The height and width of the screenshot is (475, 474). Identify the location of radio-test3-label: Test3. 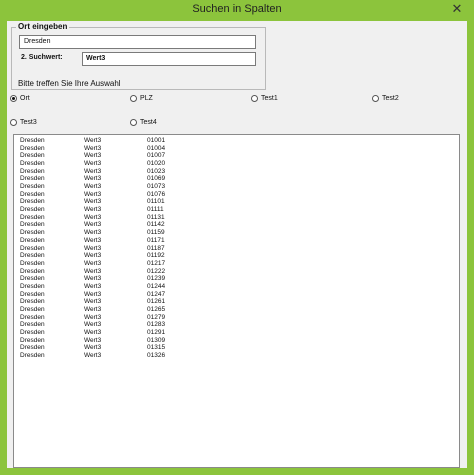
(28, 122).